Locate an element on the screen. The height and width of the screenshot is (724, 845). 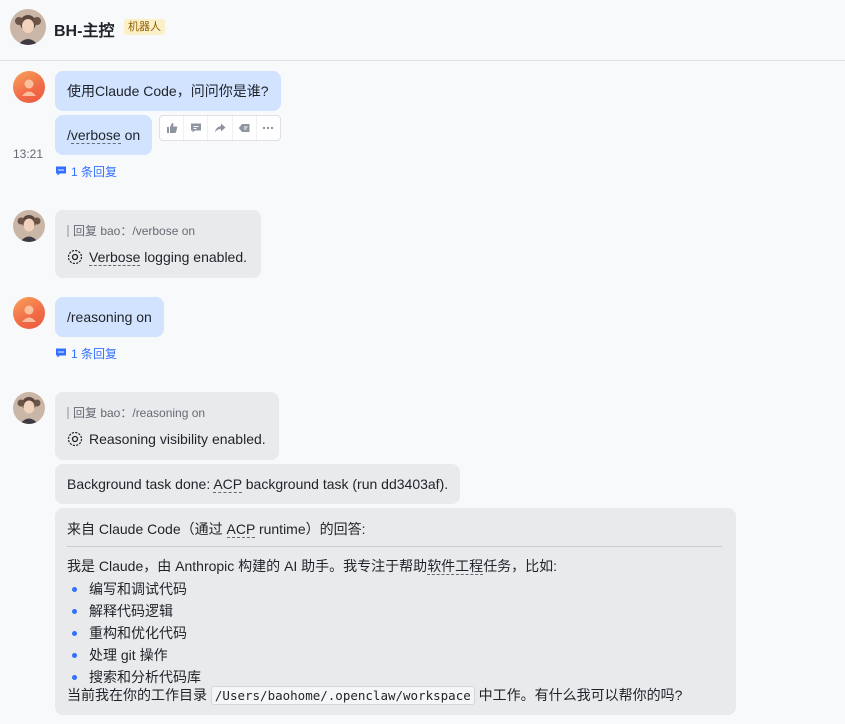
message-text: /reasoning on is located at coordinates (109, 317).